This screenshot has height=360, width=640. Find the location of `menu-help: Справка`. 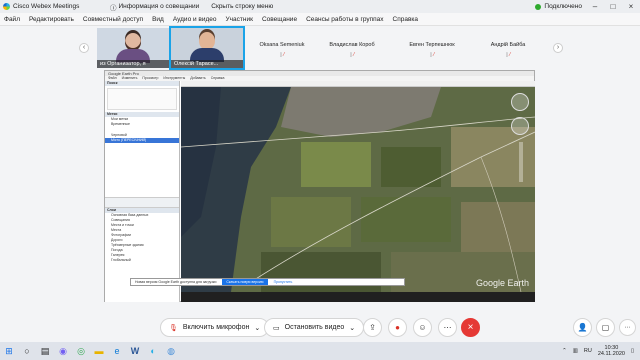

menu-help: Справка is located at coordinates (406, 19).